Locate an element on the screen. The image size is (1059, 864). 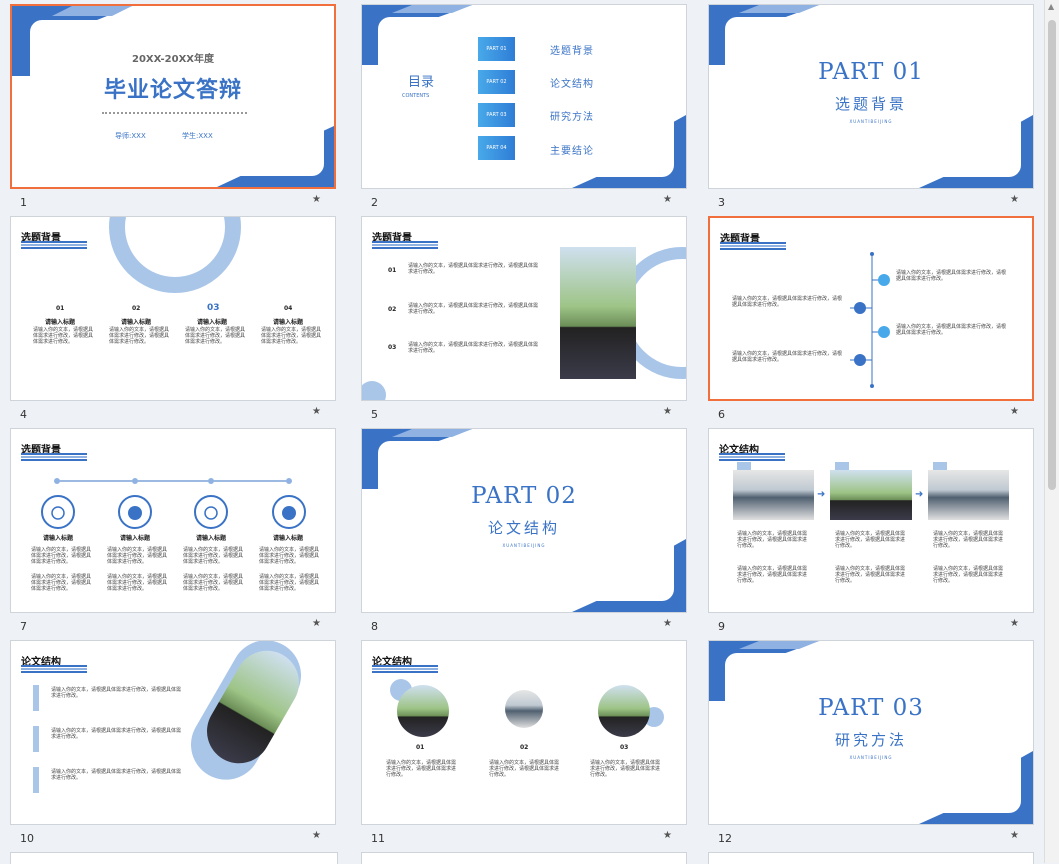
vertical-scrollbar: ▲ is located at coordinates (1051, 431).